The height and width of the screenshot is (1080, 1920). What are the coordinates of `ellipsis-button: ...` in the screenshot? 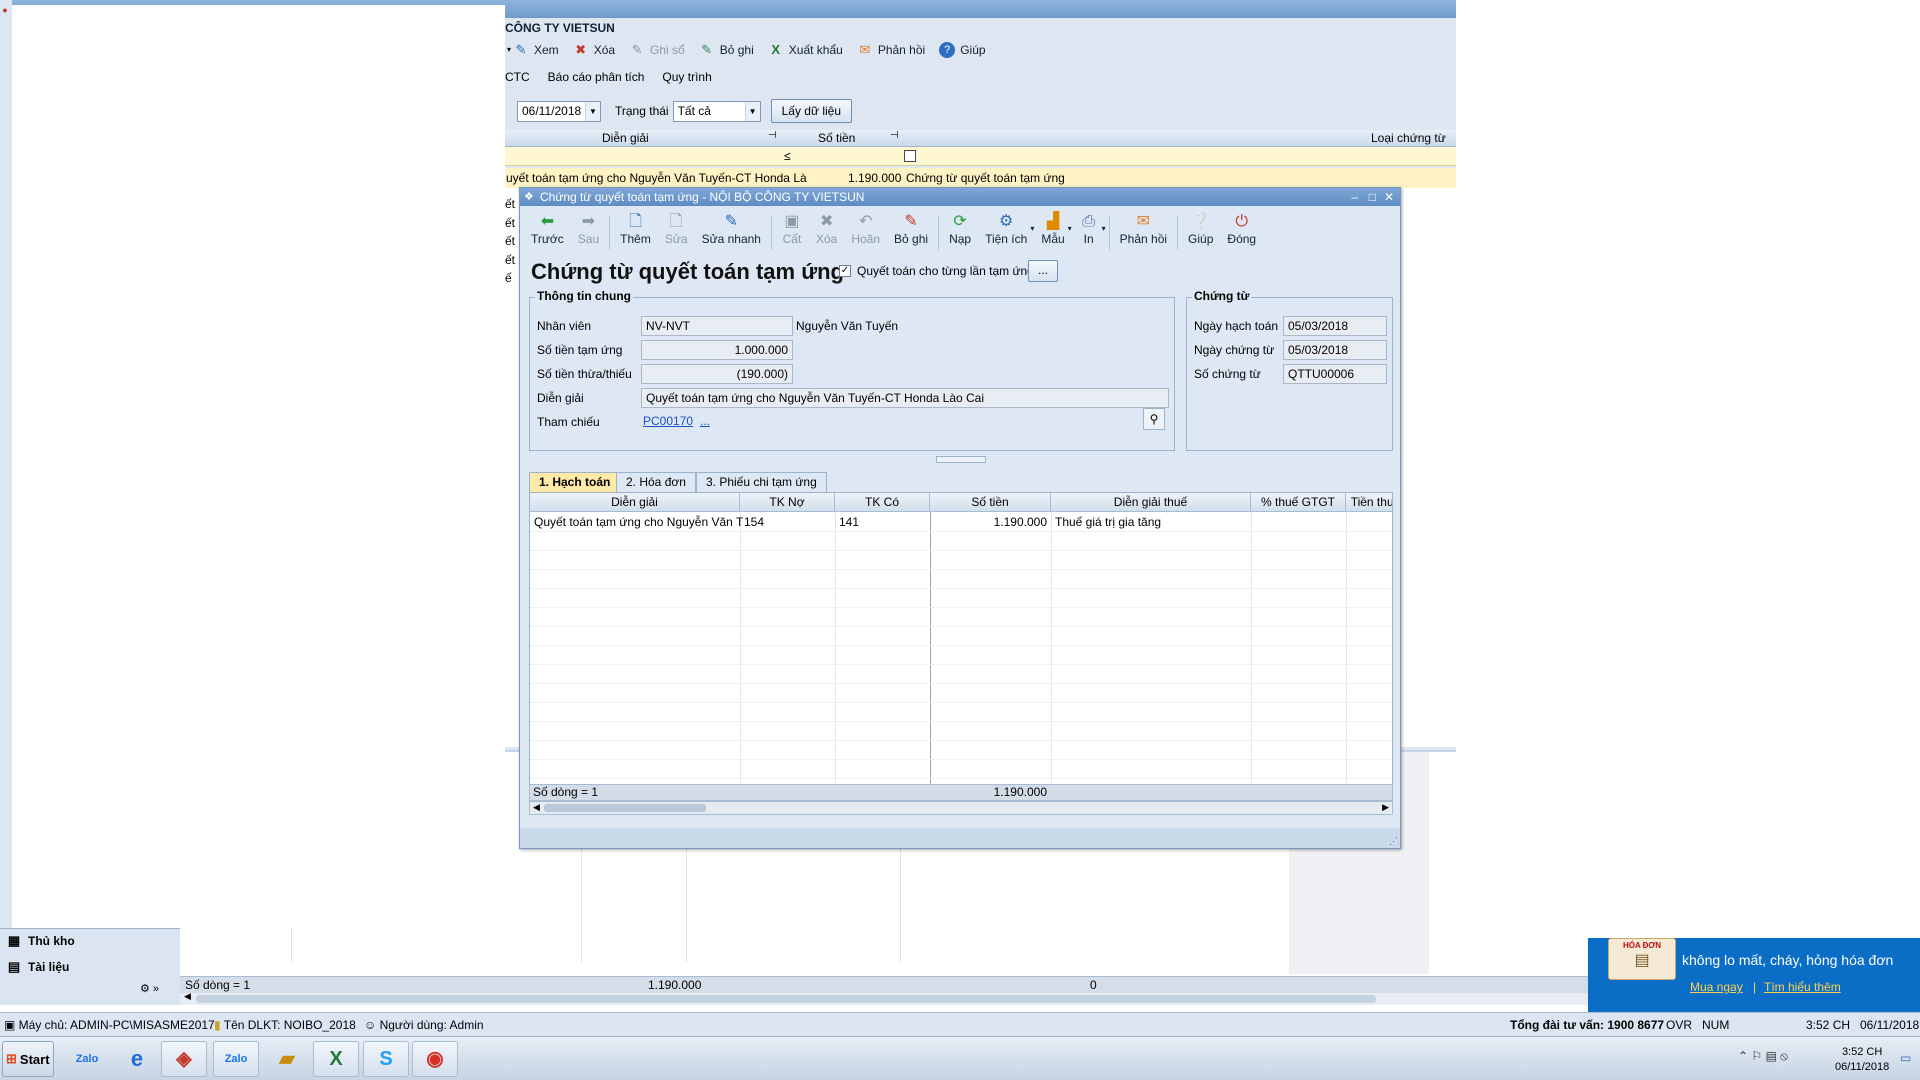 It's located at (1043, 271).